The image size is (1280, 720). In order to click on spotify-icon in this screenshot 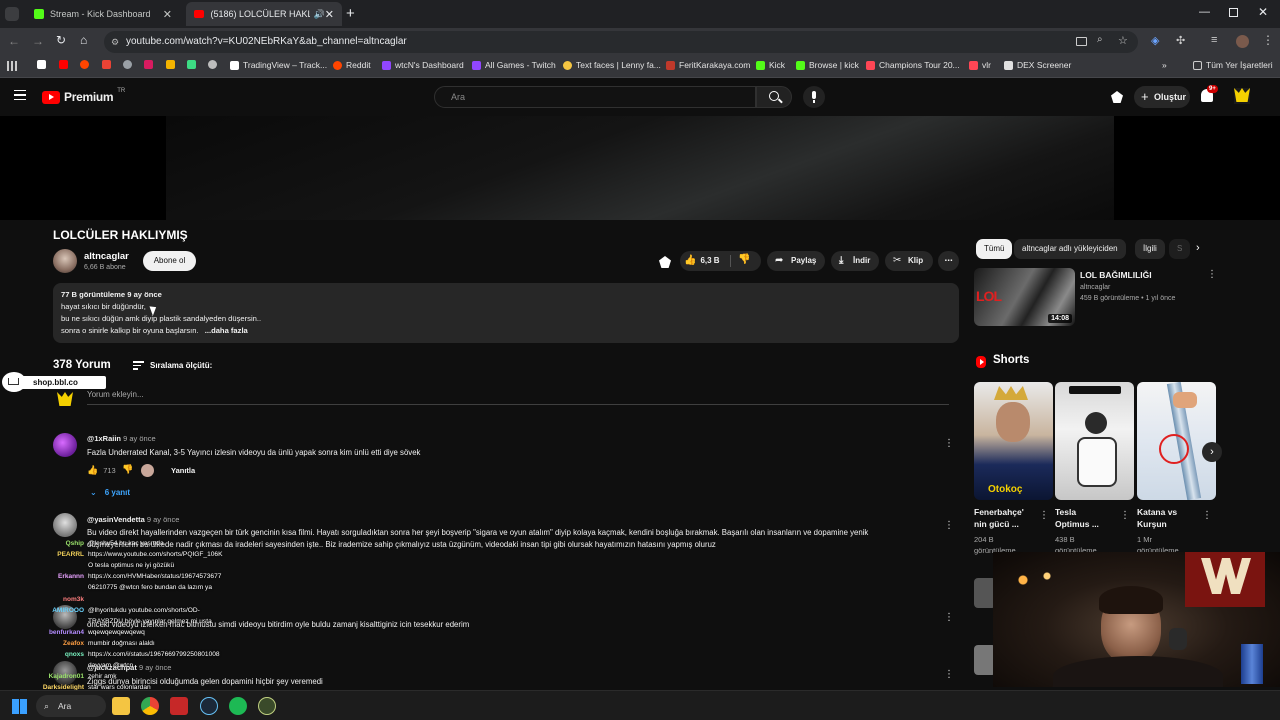, I will do `click(238, 706)`.